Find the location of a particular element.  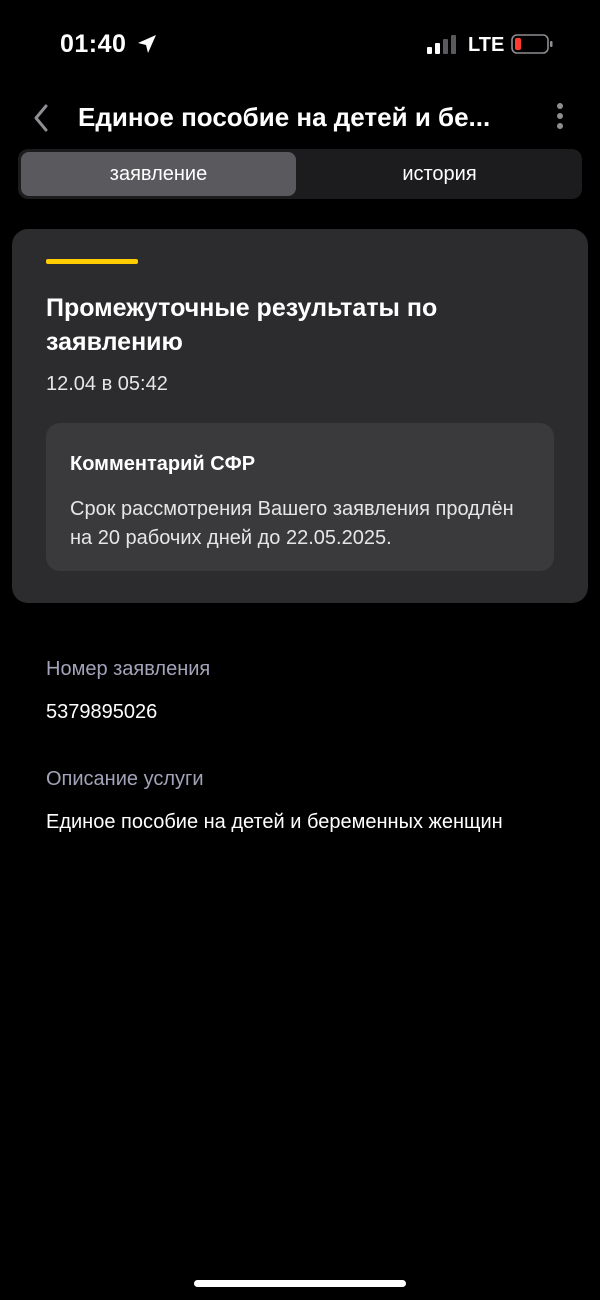

application-number-label: Номер заявления is located at coordinates (128, 669).